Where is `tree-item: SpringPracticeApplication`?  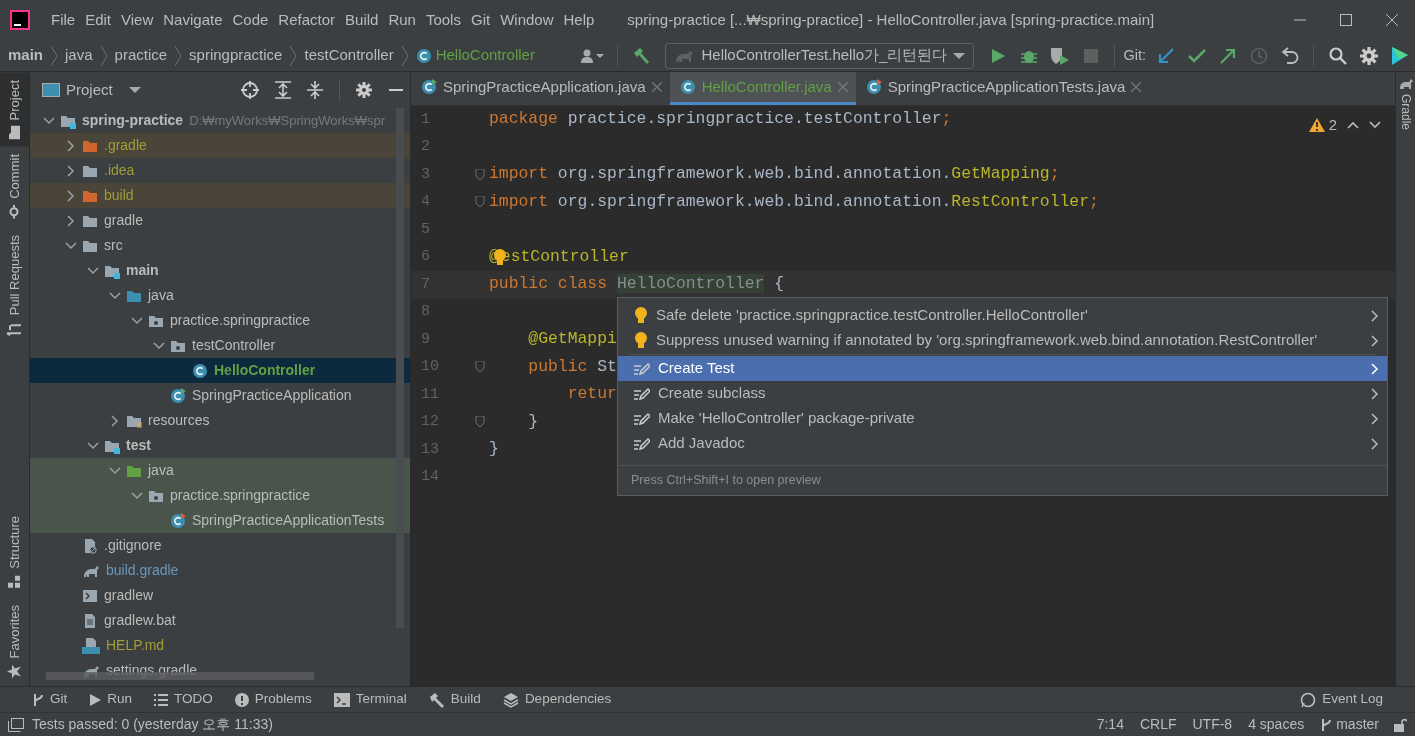 tree-item: SpringPracticeApplication is located at coordinates (220, 395).